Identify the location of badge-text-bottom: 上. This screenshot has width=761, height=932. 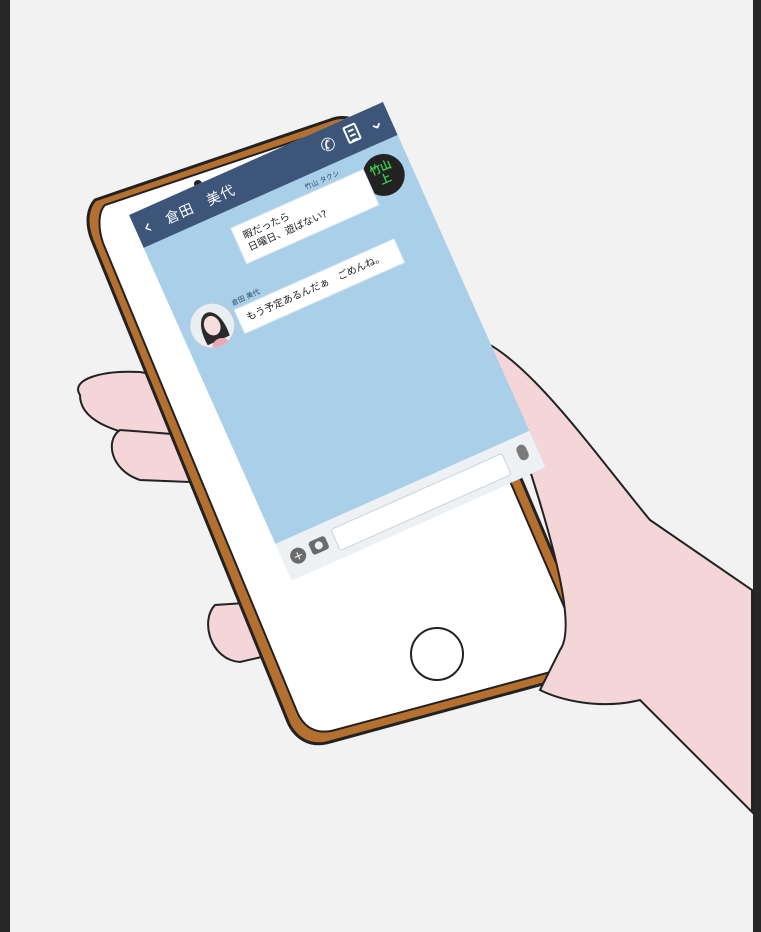
(385, 179).